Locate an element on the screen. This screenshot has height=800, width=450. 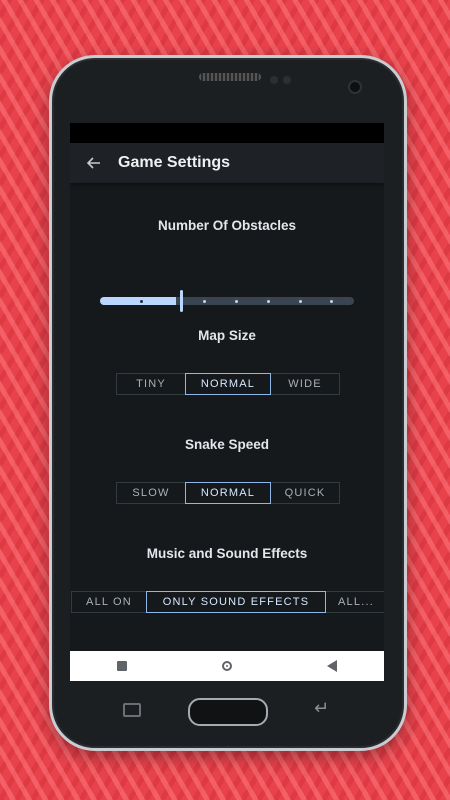
slider-thumb is located at coordinates (181, 301).